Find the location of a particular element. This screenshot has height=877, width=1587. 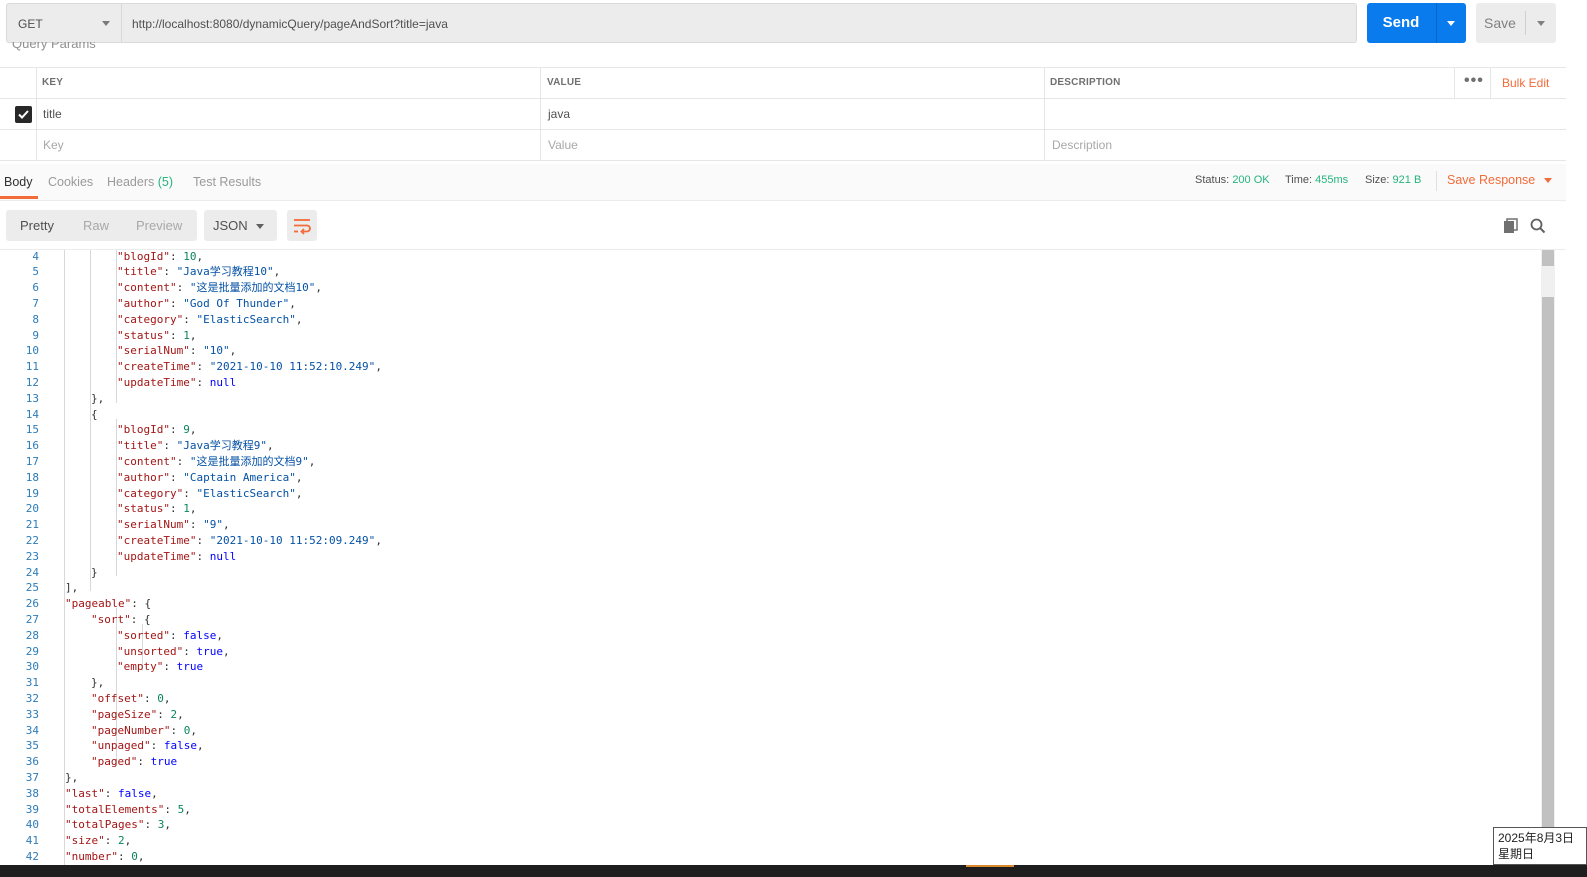

active-tab-underline is located at coordinates (19, 197).